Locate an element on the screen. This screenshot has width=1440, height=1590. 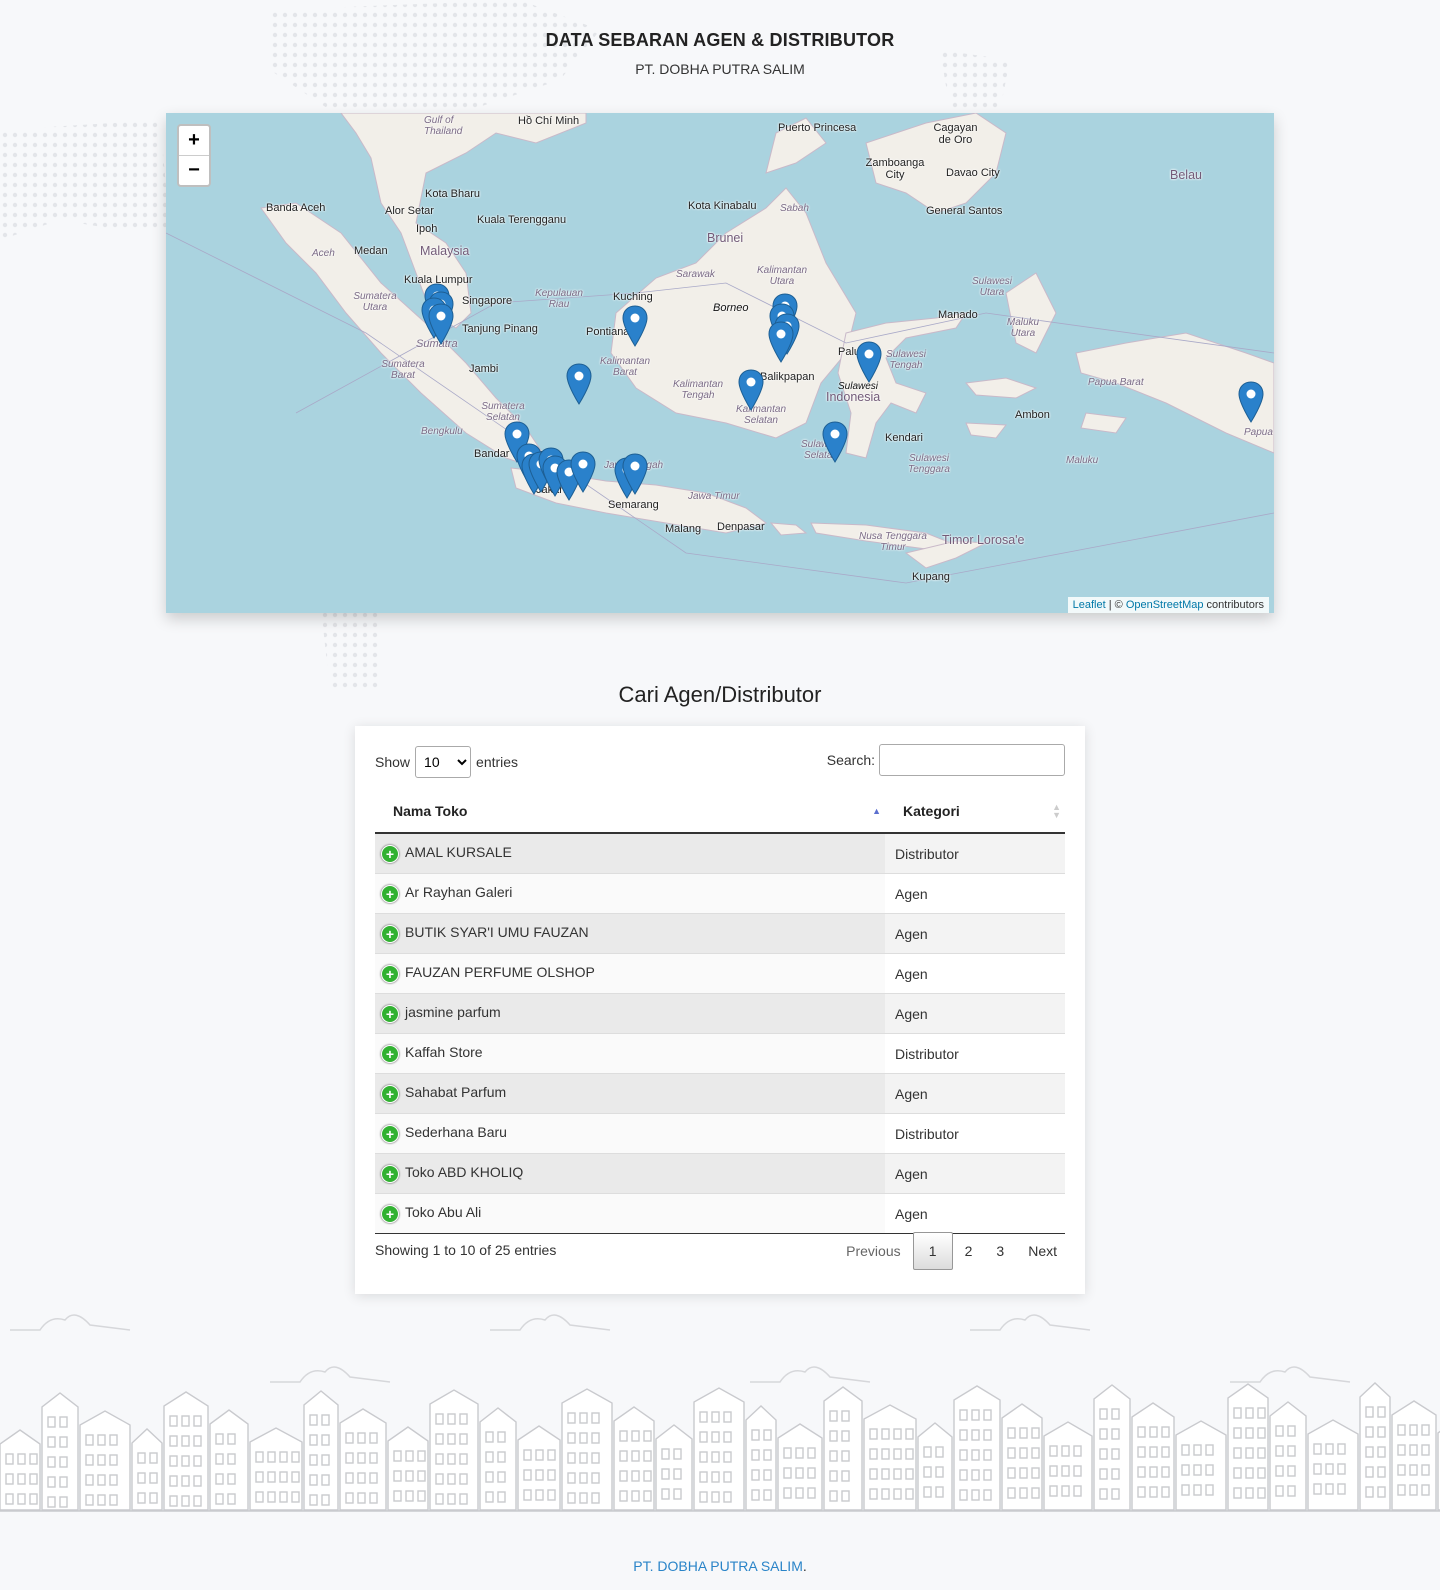
table-row: + Toko ABD KHOLIQ Agen is located at coordinates (720, 1173).